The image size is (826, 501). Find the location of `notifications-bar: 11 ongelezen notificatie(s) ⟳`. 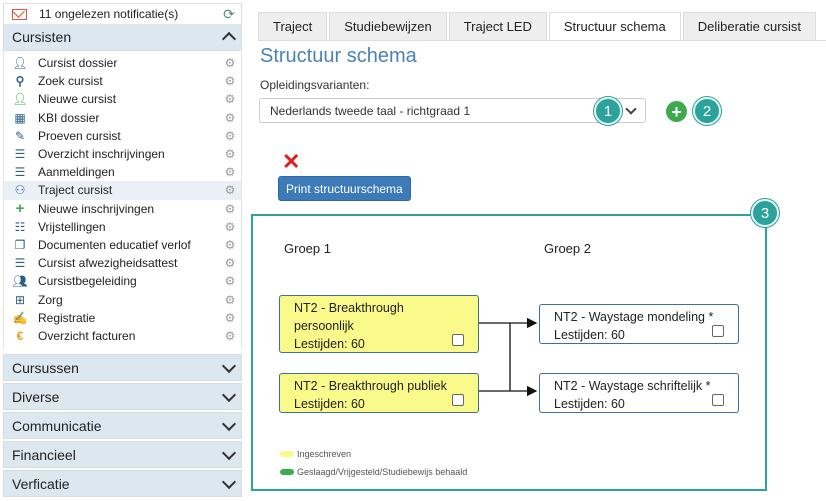

notifications-bar: 11 ongelezen notificatie(s) ⟳ is located at coordinates (122, 13).